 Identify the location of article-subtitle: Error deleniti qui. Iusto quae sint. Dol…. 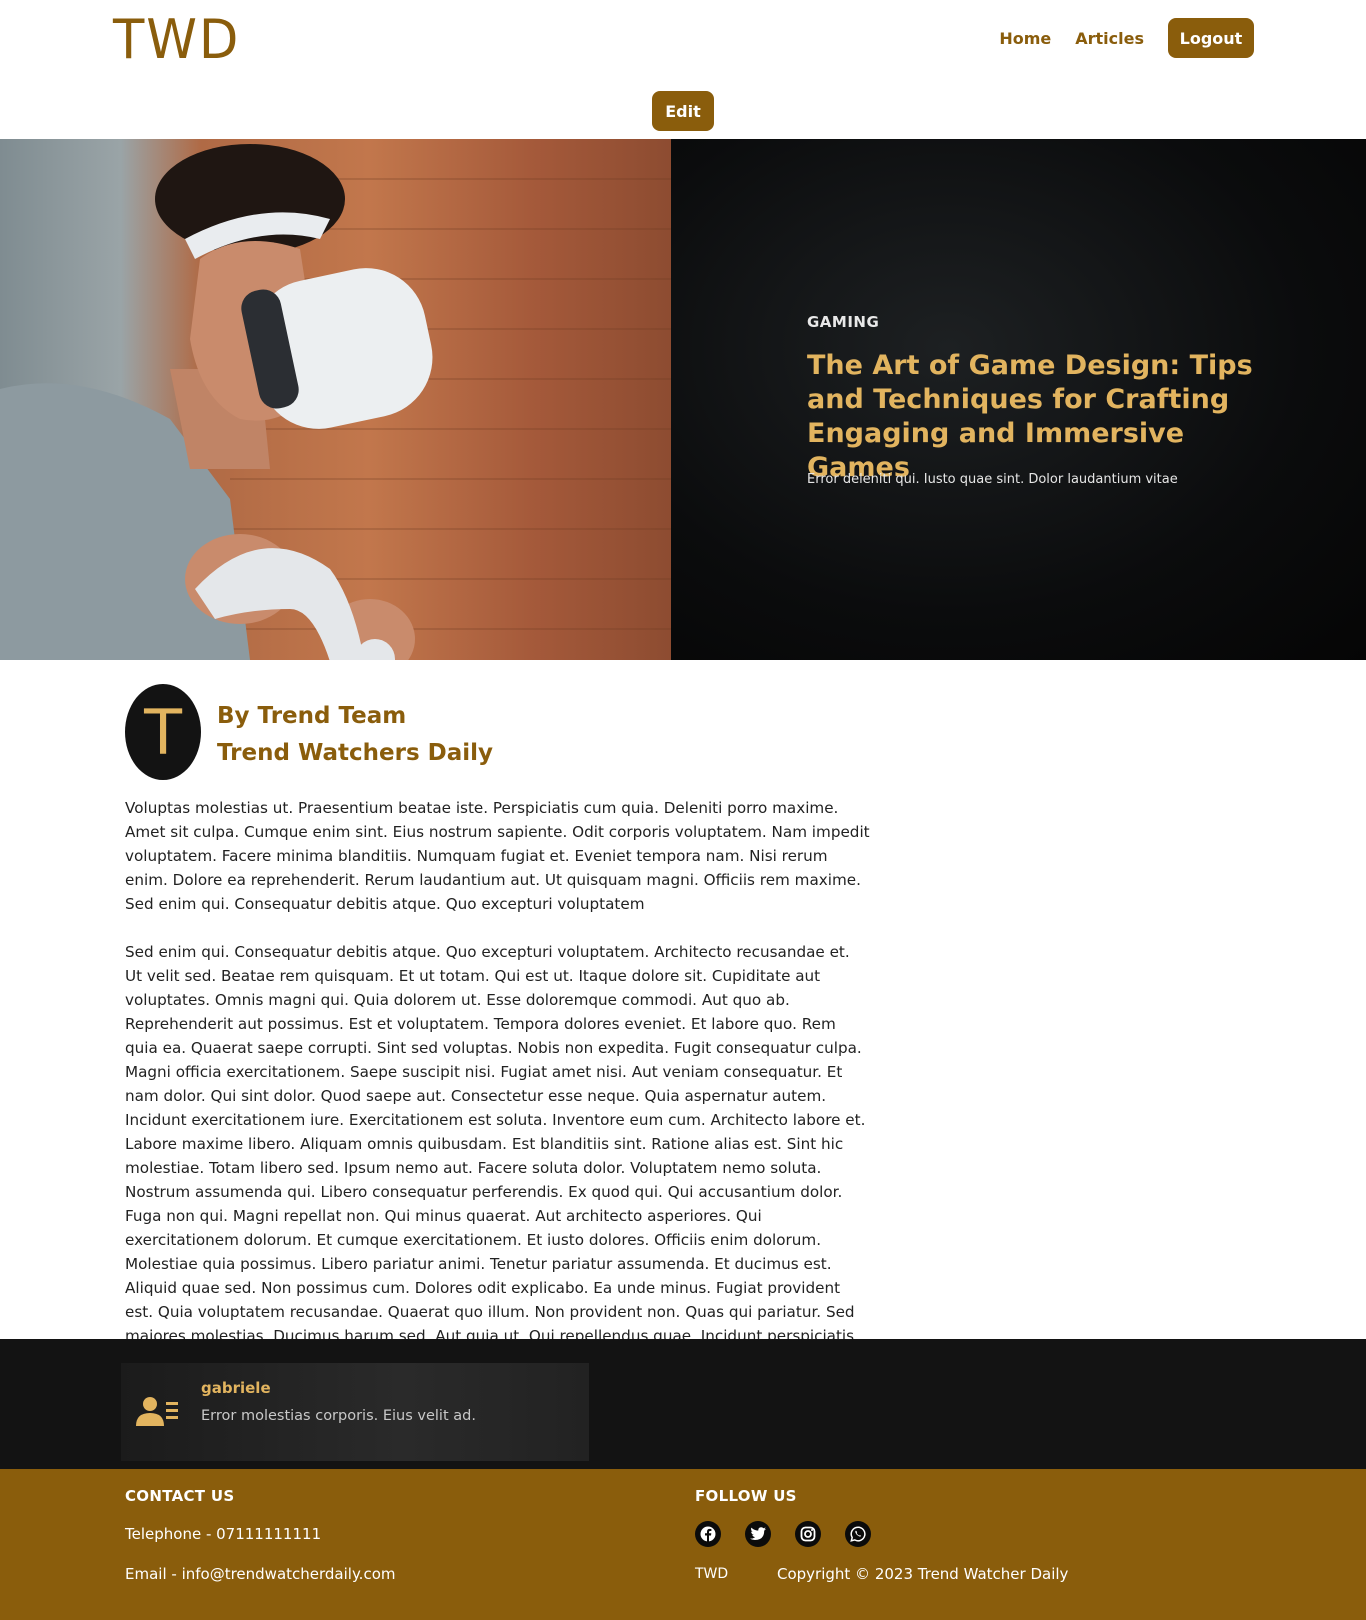
(992, 479).